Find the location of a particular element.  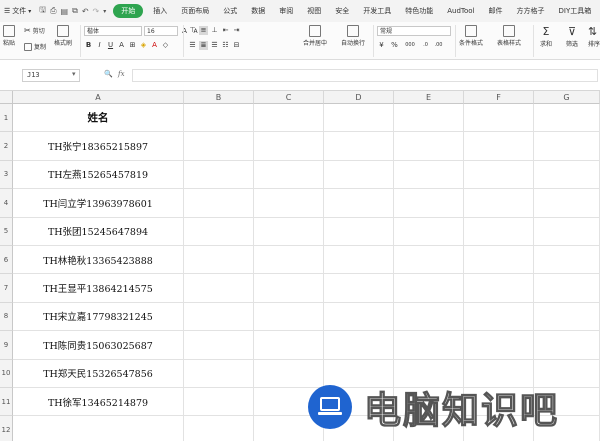

cell-e7 is located at coordinates (429, 288).